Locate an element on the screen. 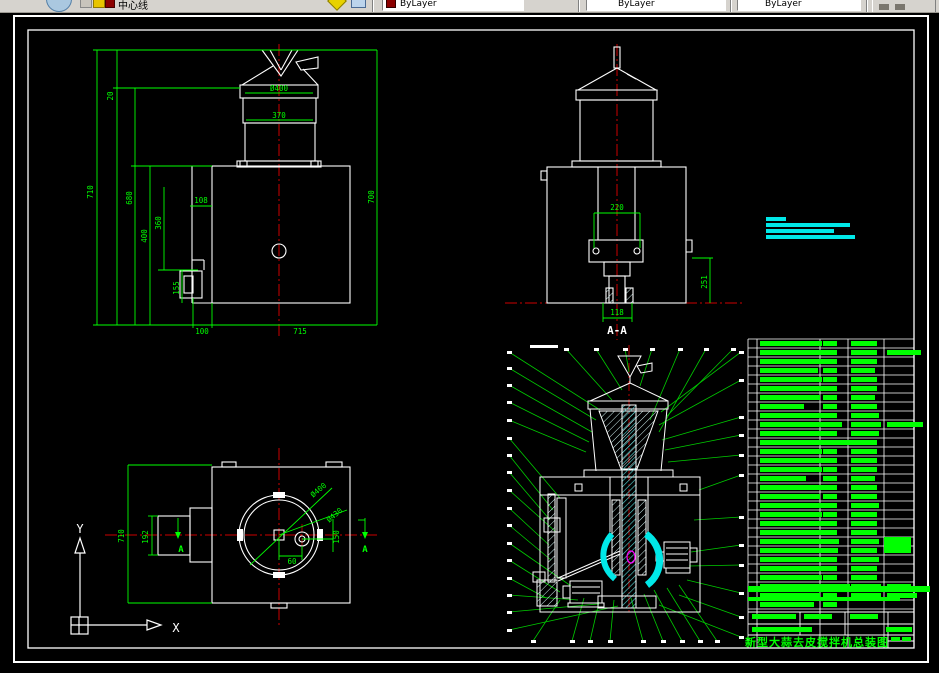  svg-text: 251 is located at coordinates (704, 282).